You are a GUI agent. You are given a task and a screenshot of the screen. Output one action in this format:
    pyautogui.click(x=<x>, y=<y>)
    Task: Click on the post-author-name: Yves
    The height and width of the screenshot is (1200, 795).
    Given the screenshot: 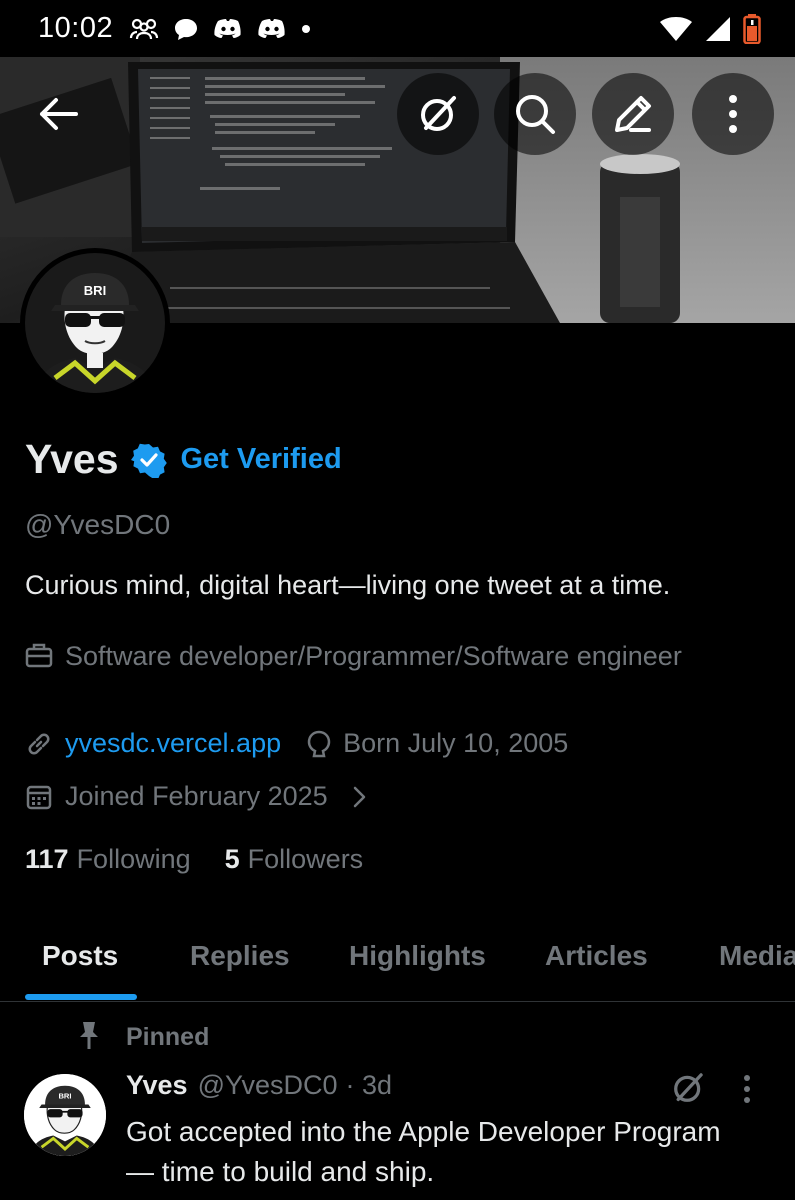 What is the action you would take?
    pyautogui.click(x=157, y=1085)
    